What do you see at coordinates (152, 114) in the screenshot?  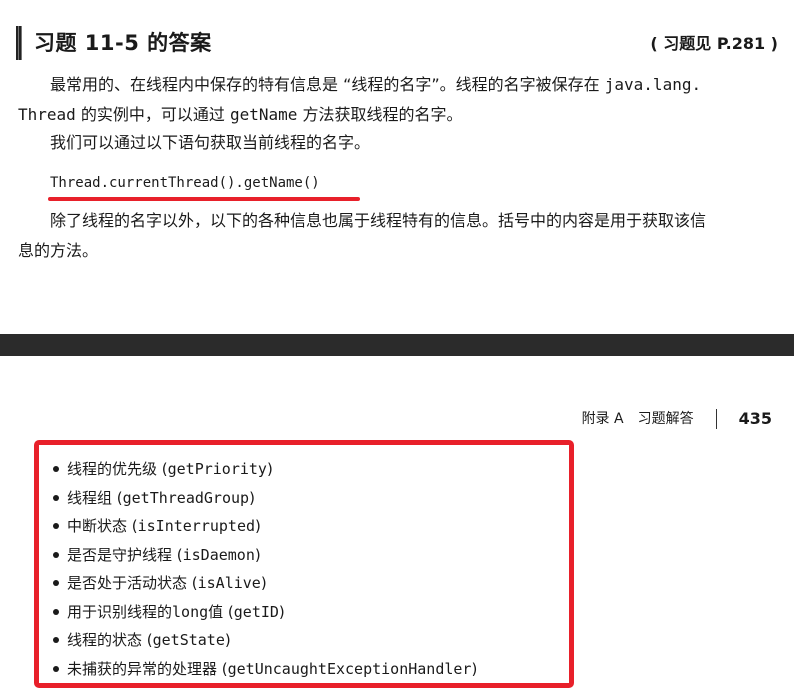 I see `paragraph-1-text-b: 的实例中，可以通过` at bounding box center [152, 114].